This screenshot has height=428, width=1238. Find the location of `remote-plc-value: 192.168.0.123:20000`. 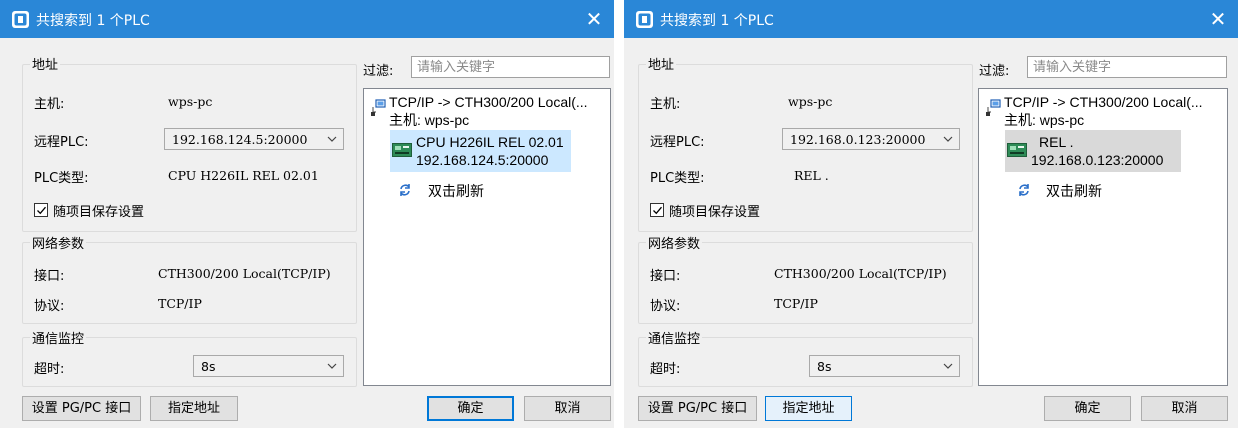

remote-plc-value: 192.168.0.123:20000 is located at coordinates (858, 139).